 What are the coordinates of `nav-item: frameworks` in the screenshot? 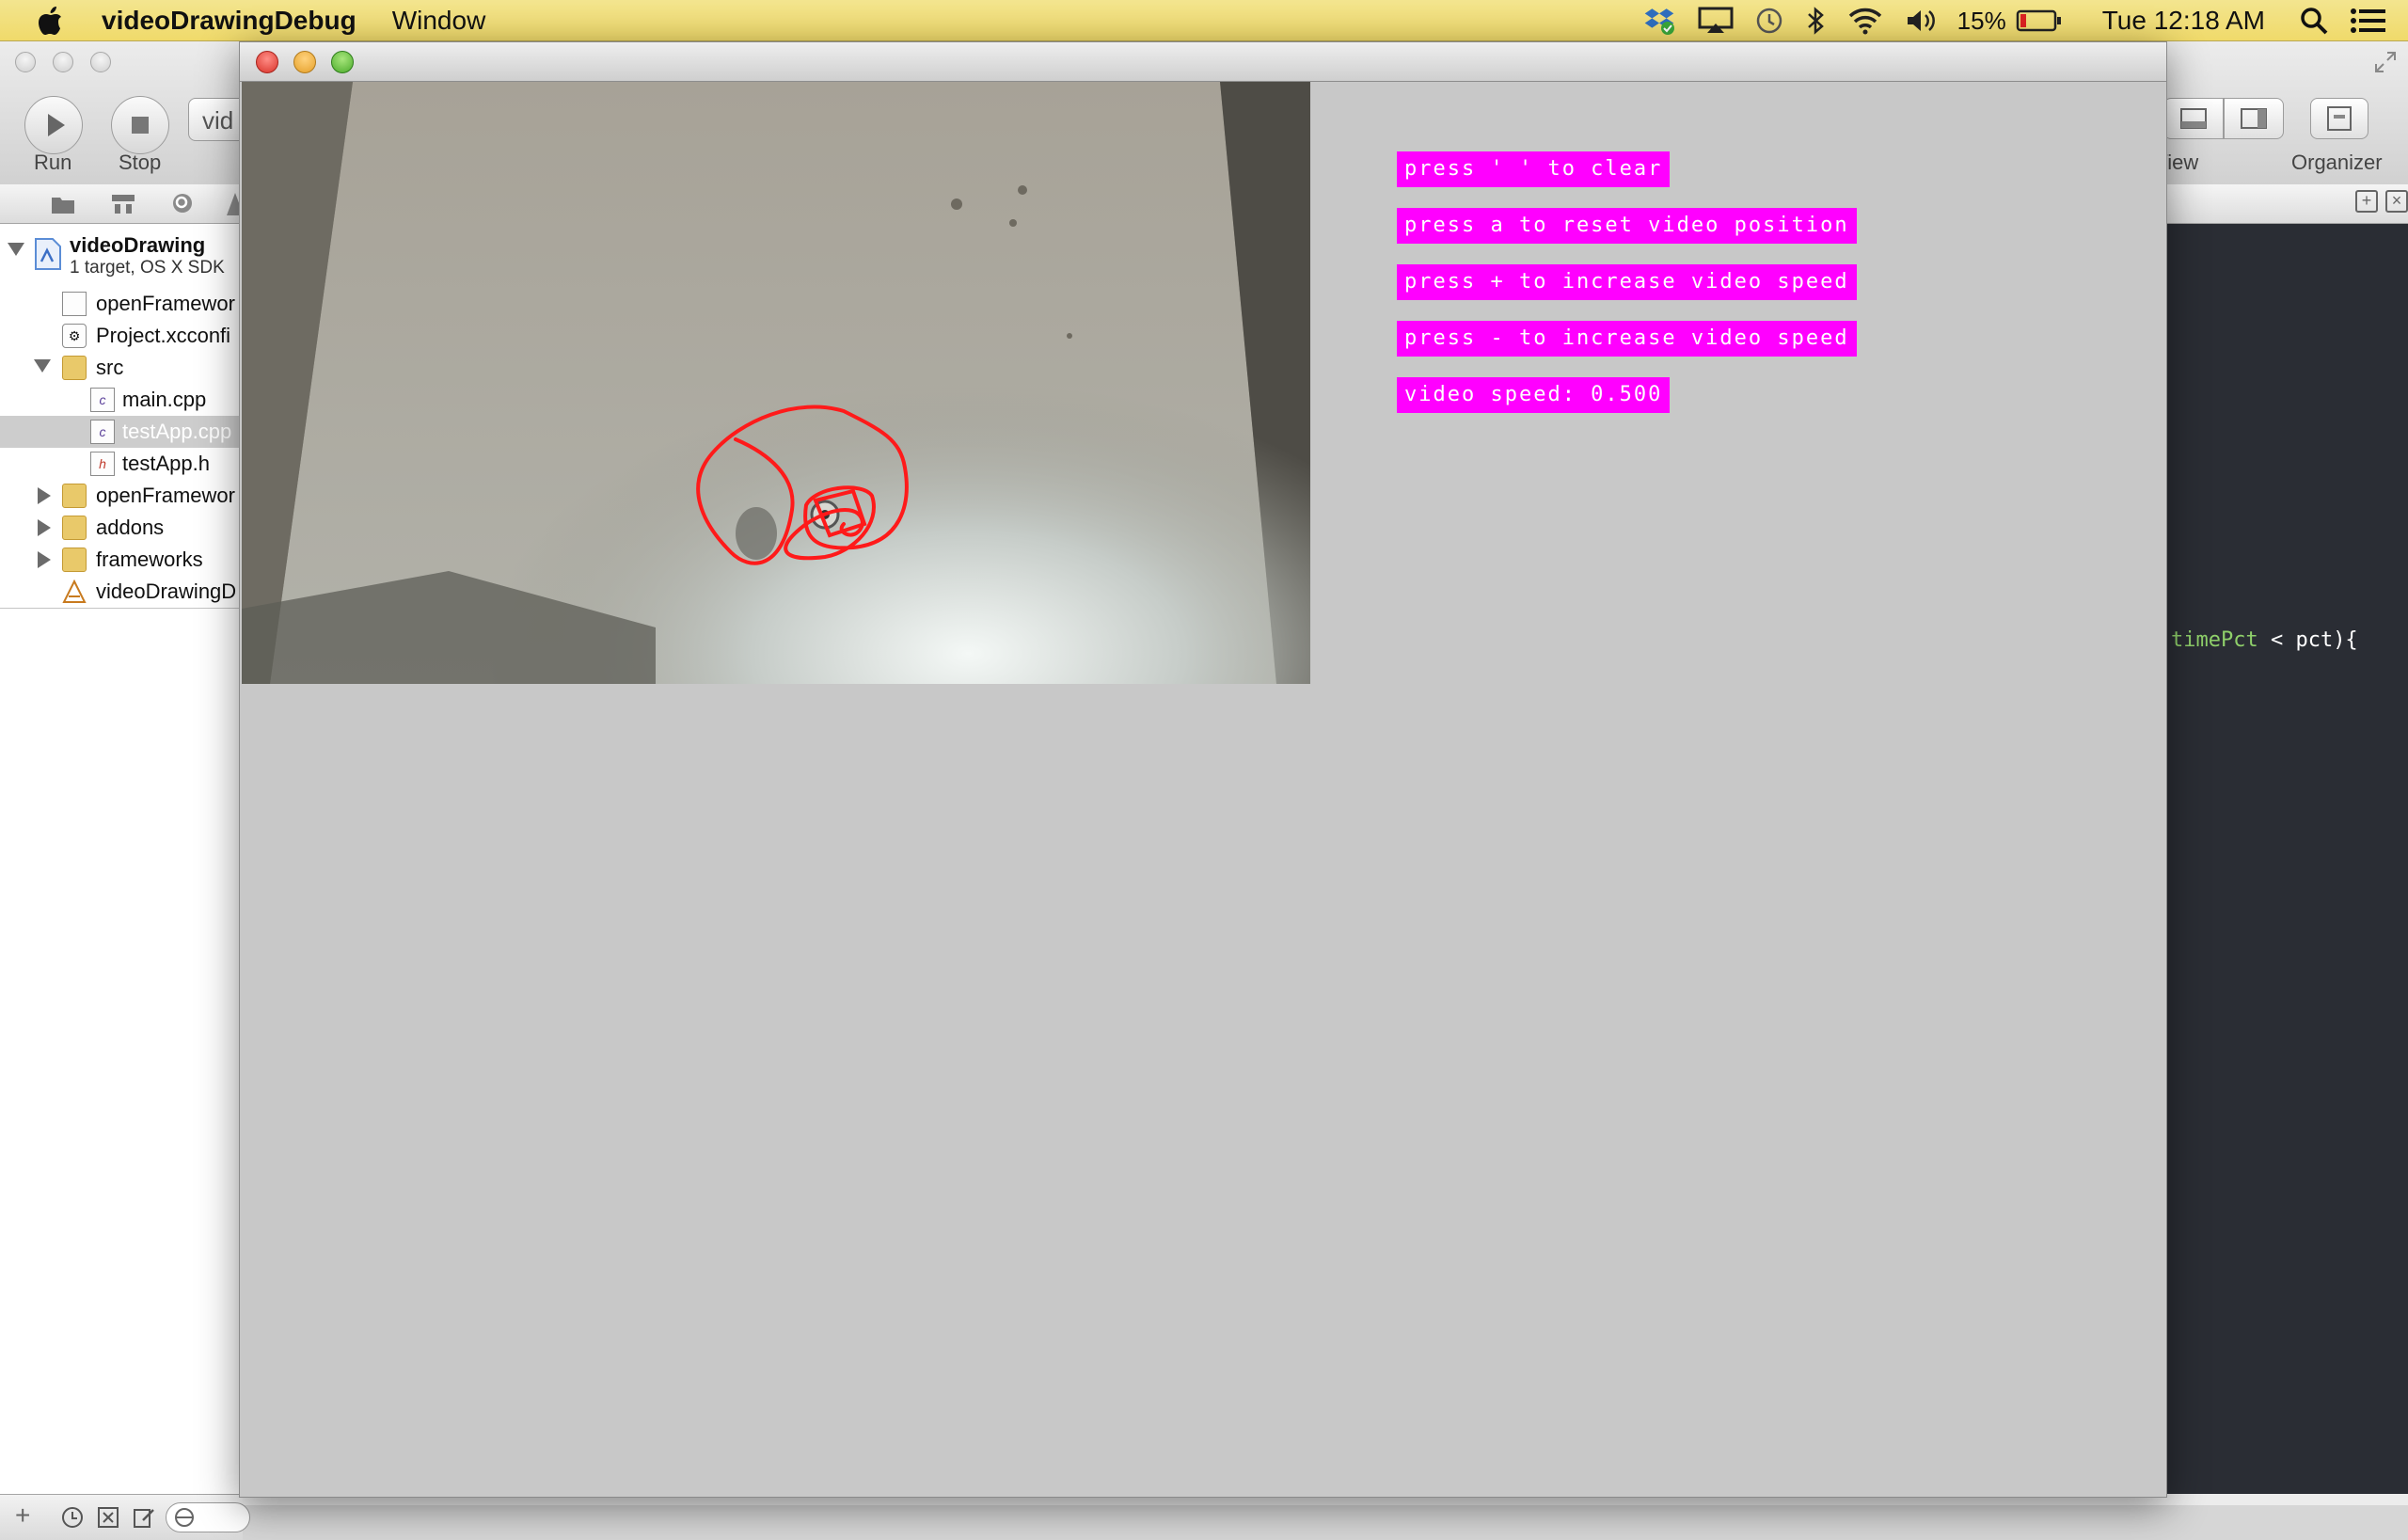 It's located at (122, 560).